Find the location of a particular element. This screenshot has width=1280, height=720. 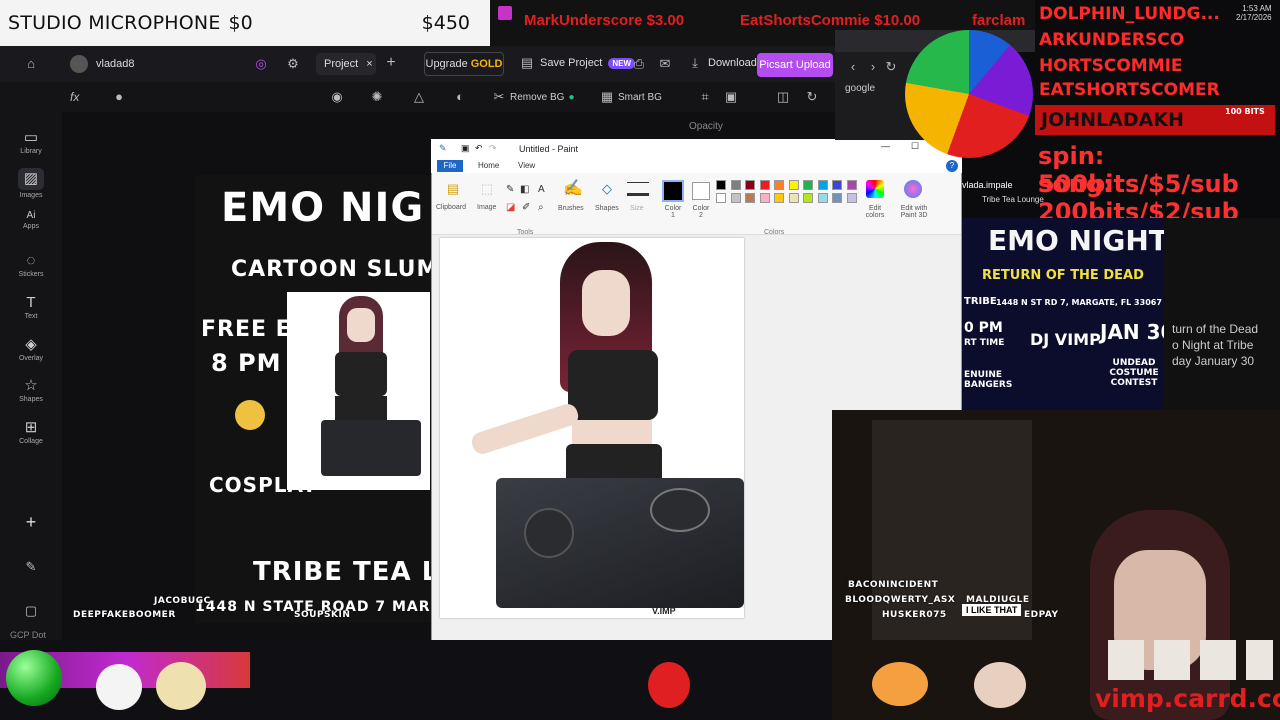

fx-button: fx is located at coordinates (74, 97).